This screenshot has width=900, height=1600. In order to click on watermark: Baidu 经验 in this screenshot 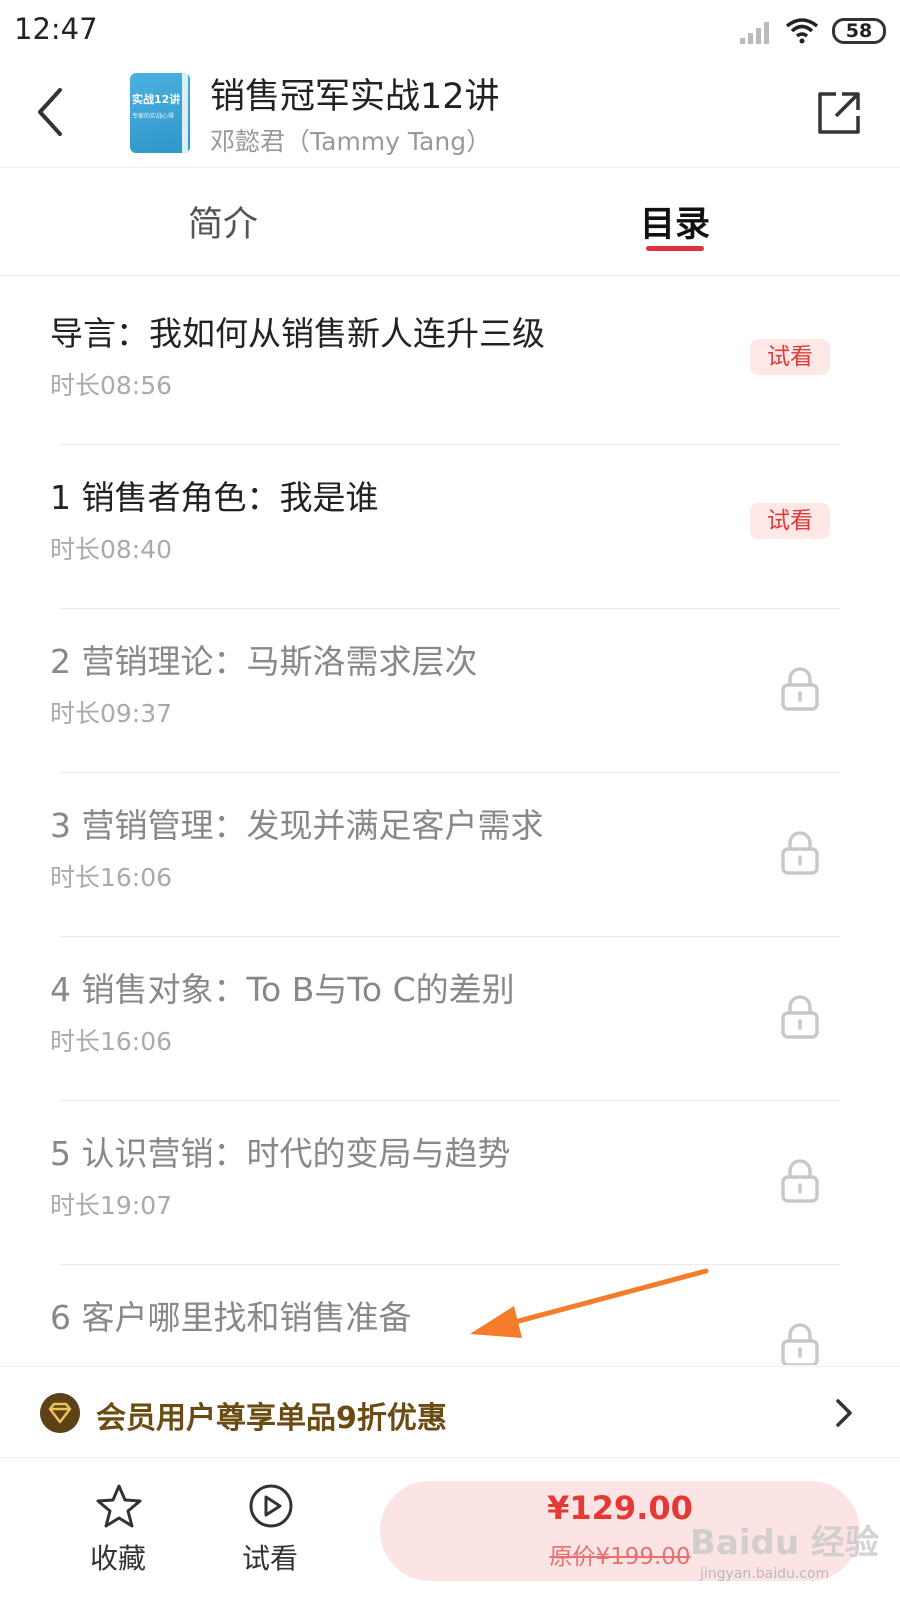, I will do `click(784, 1543)`.